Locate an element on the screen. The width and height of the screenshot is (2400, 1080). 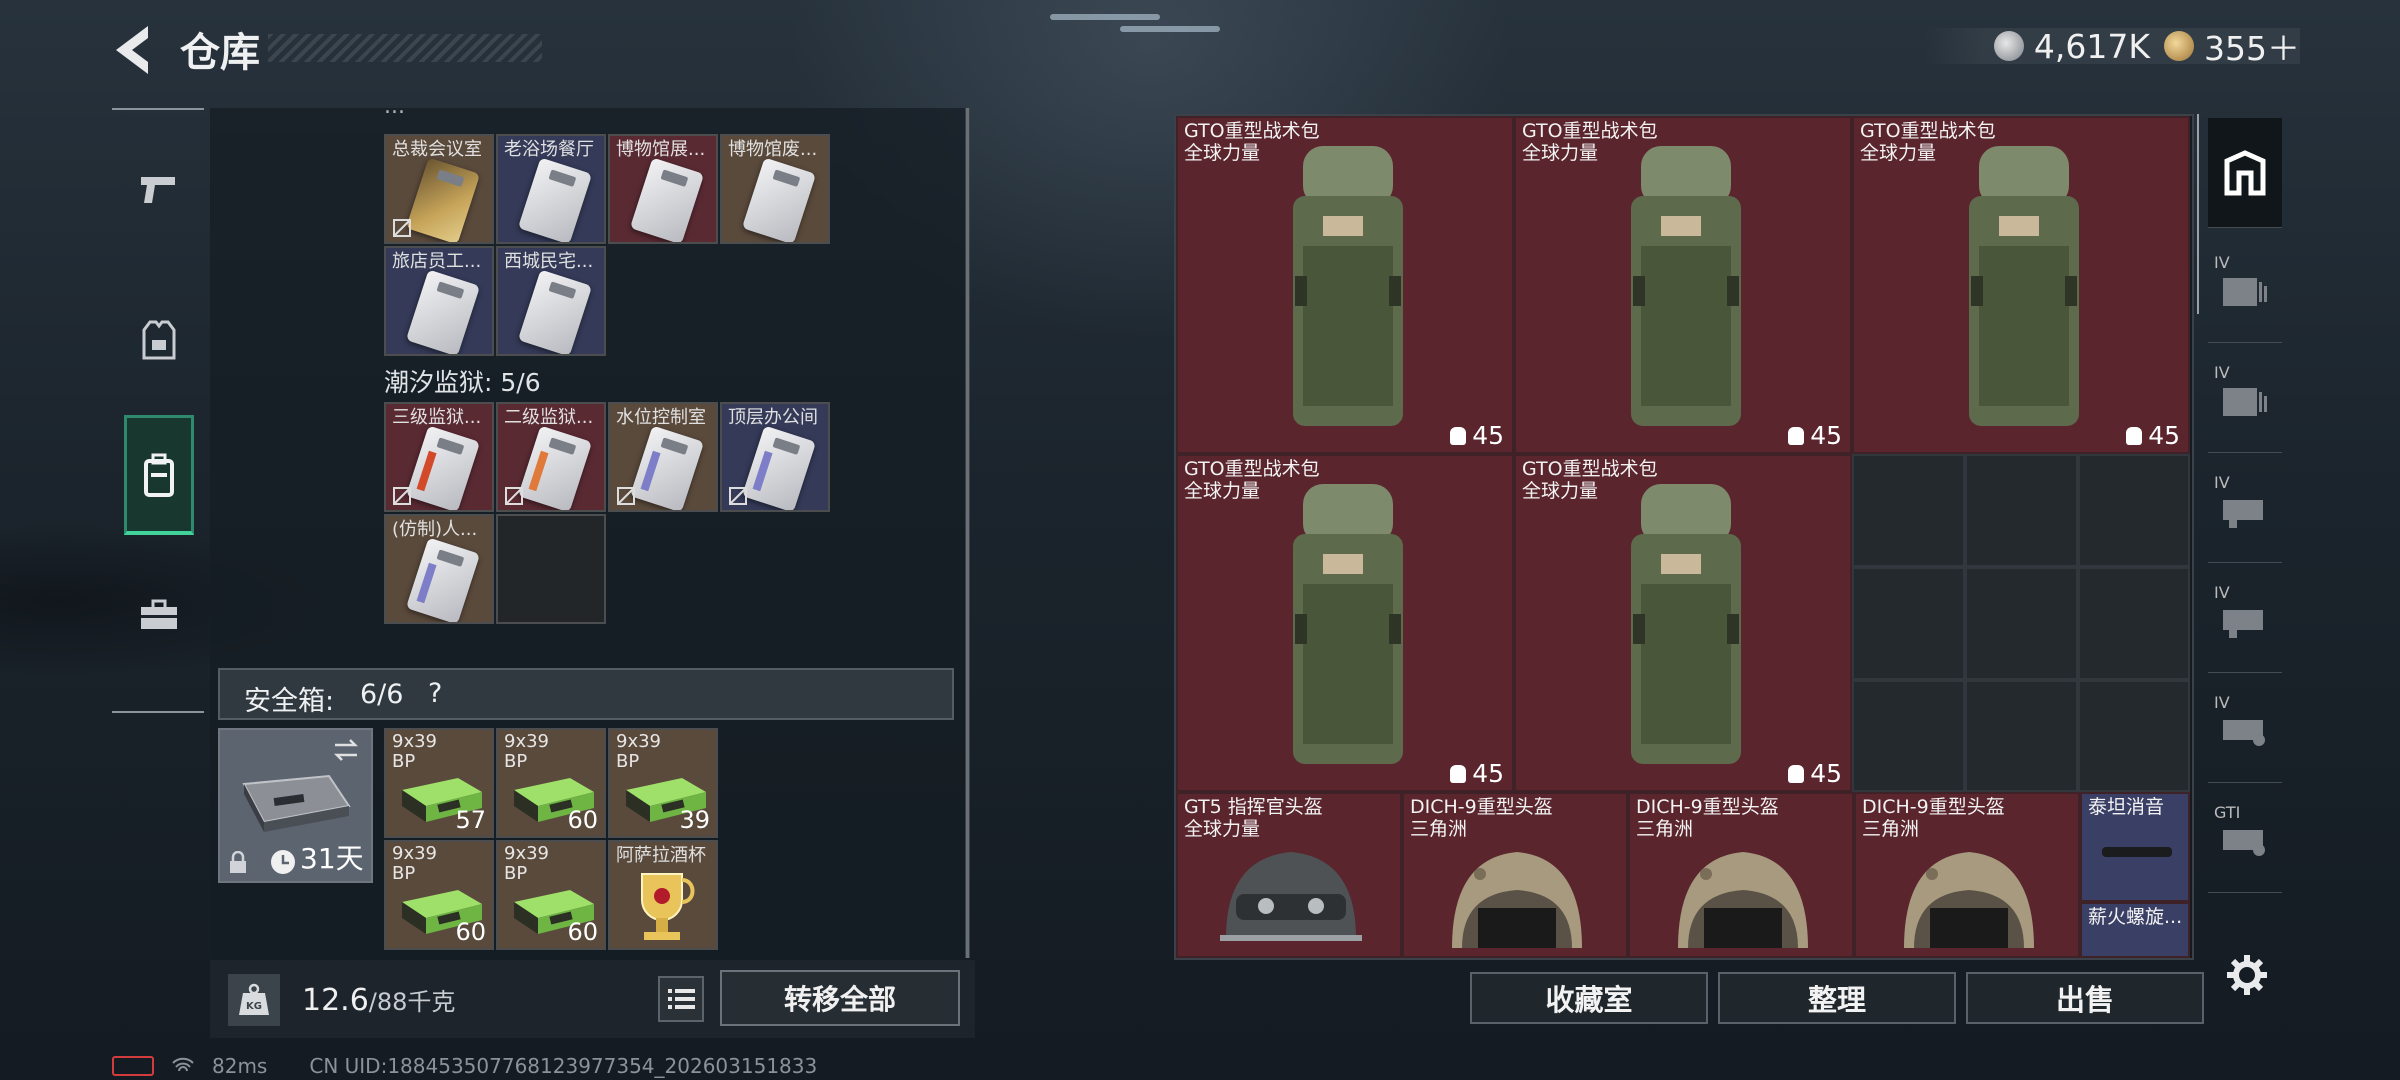
currency-gold: 355＋ is located at coordinates (2232, 46).